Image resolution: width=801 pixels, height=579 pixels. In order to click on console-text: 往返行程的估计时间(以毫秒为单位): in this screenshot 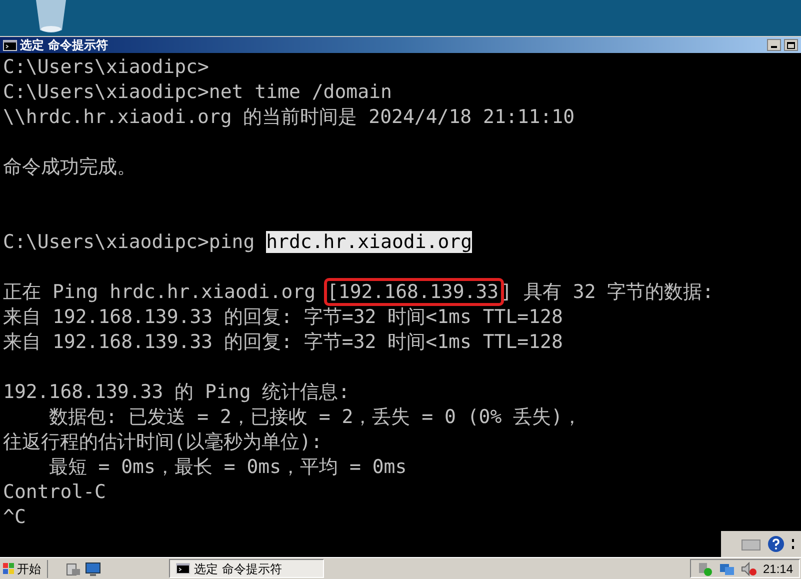, I will do `click(162, 442)`.